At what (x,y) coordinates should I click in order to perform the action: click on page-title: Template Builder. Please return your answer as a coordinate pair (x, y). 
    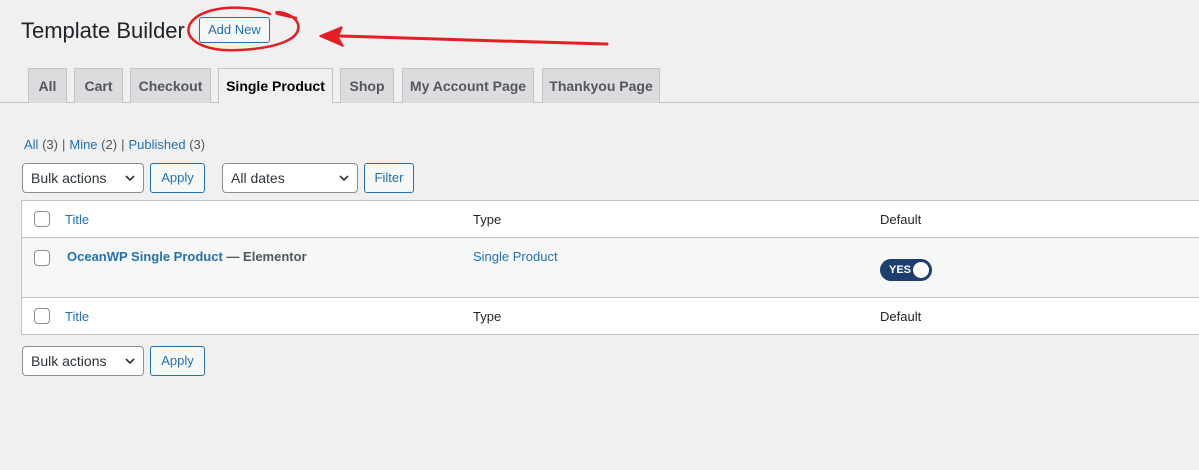
    Looking at the image, I should click on (103, 30).